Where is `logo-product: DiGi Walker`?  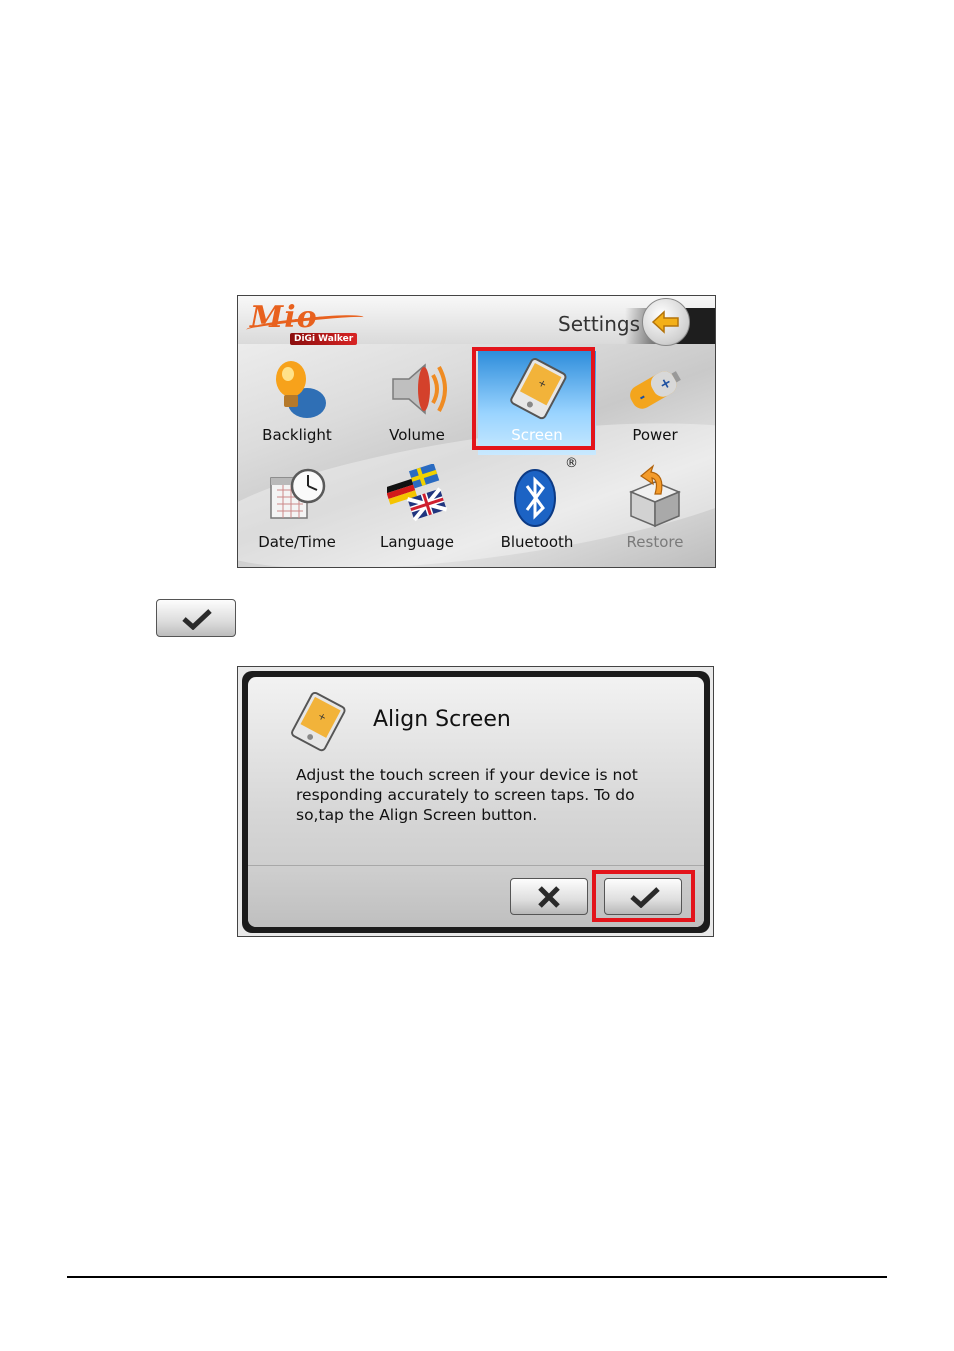
logo-product: DiGi Walker is located at coordinates (324, 339).